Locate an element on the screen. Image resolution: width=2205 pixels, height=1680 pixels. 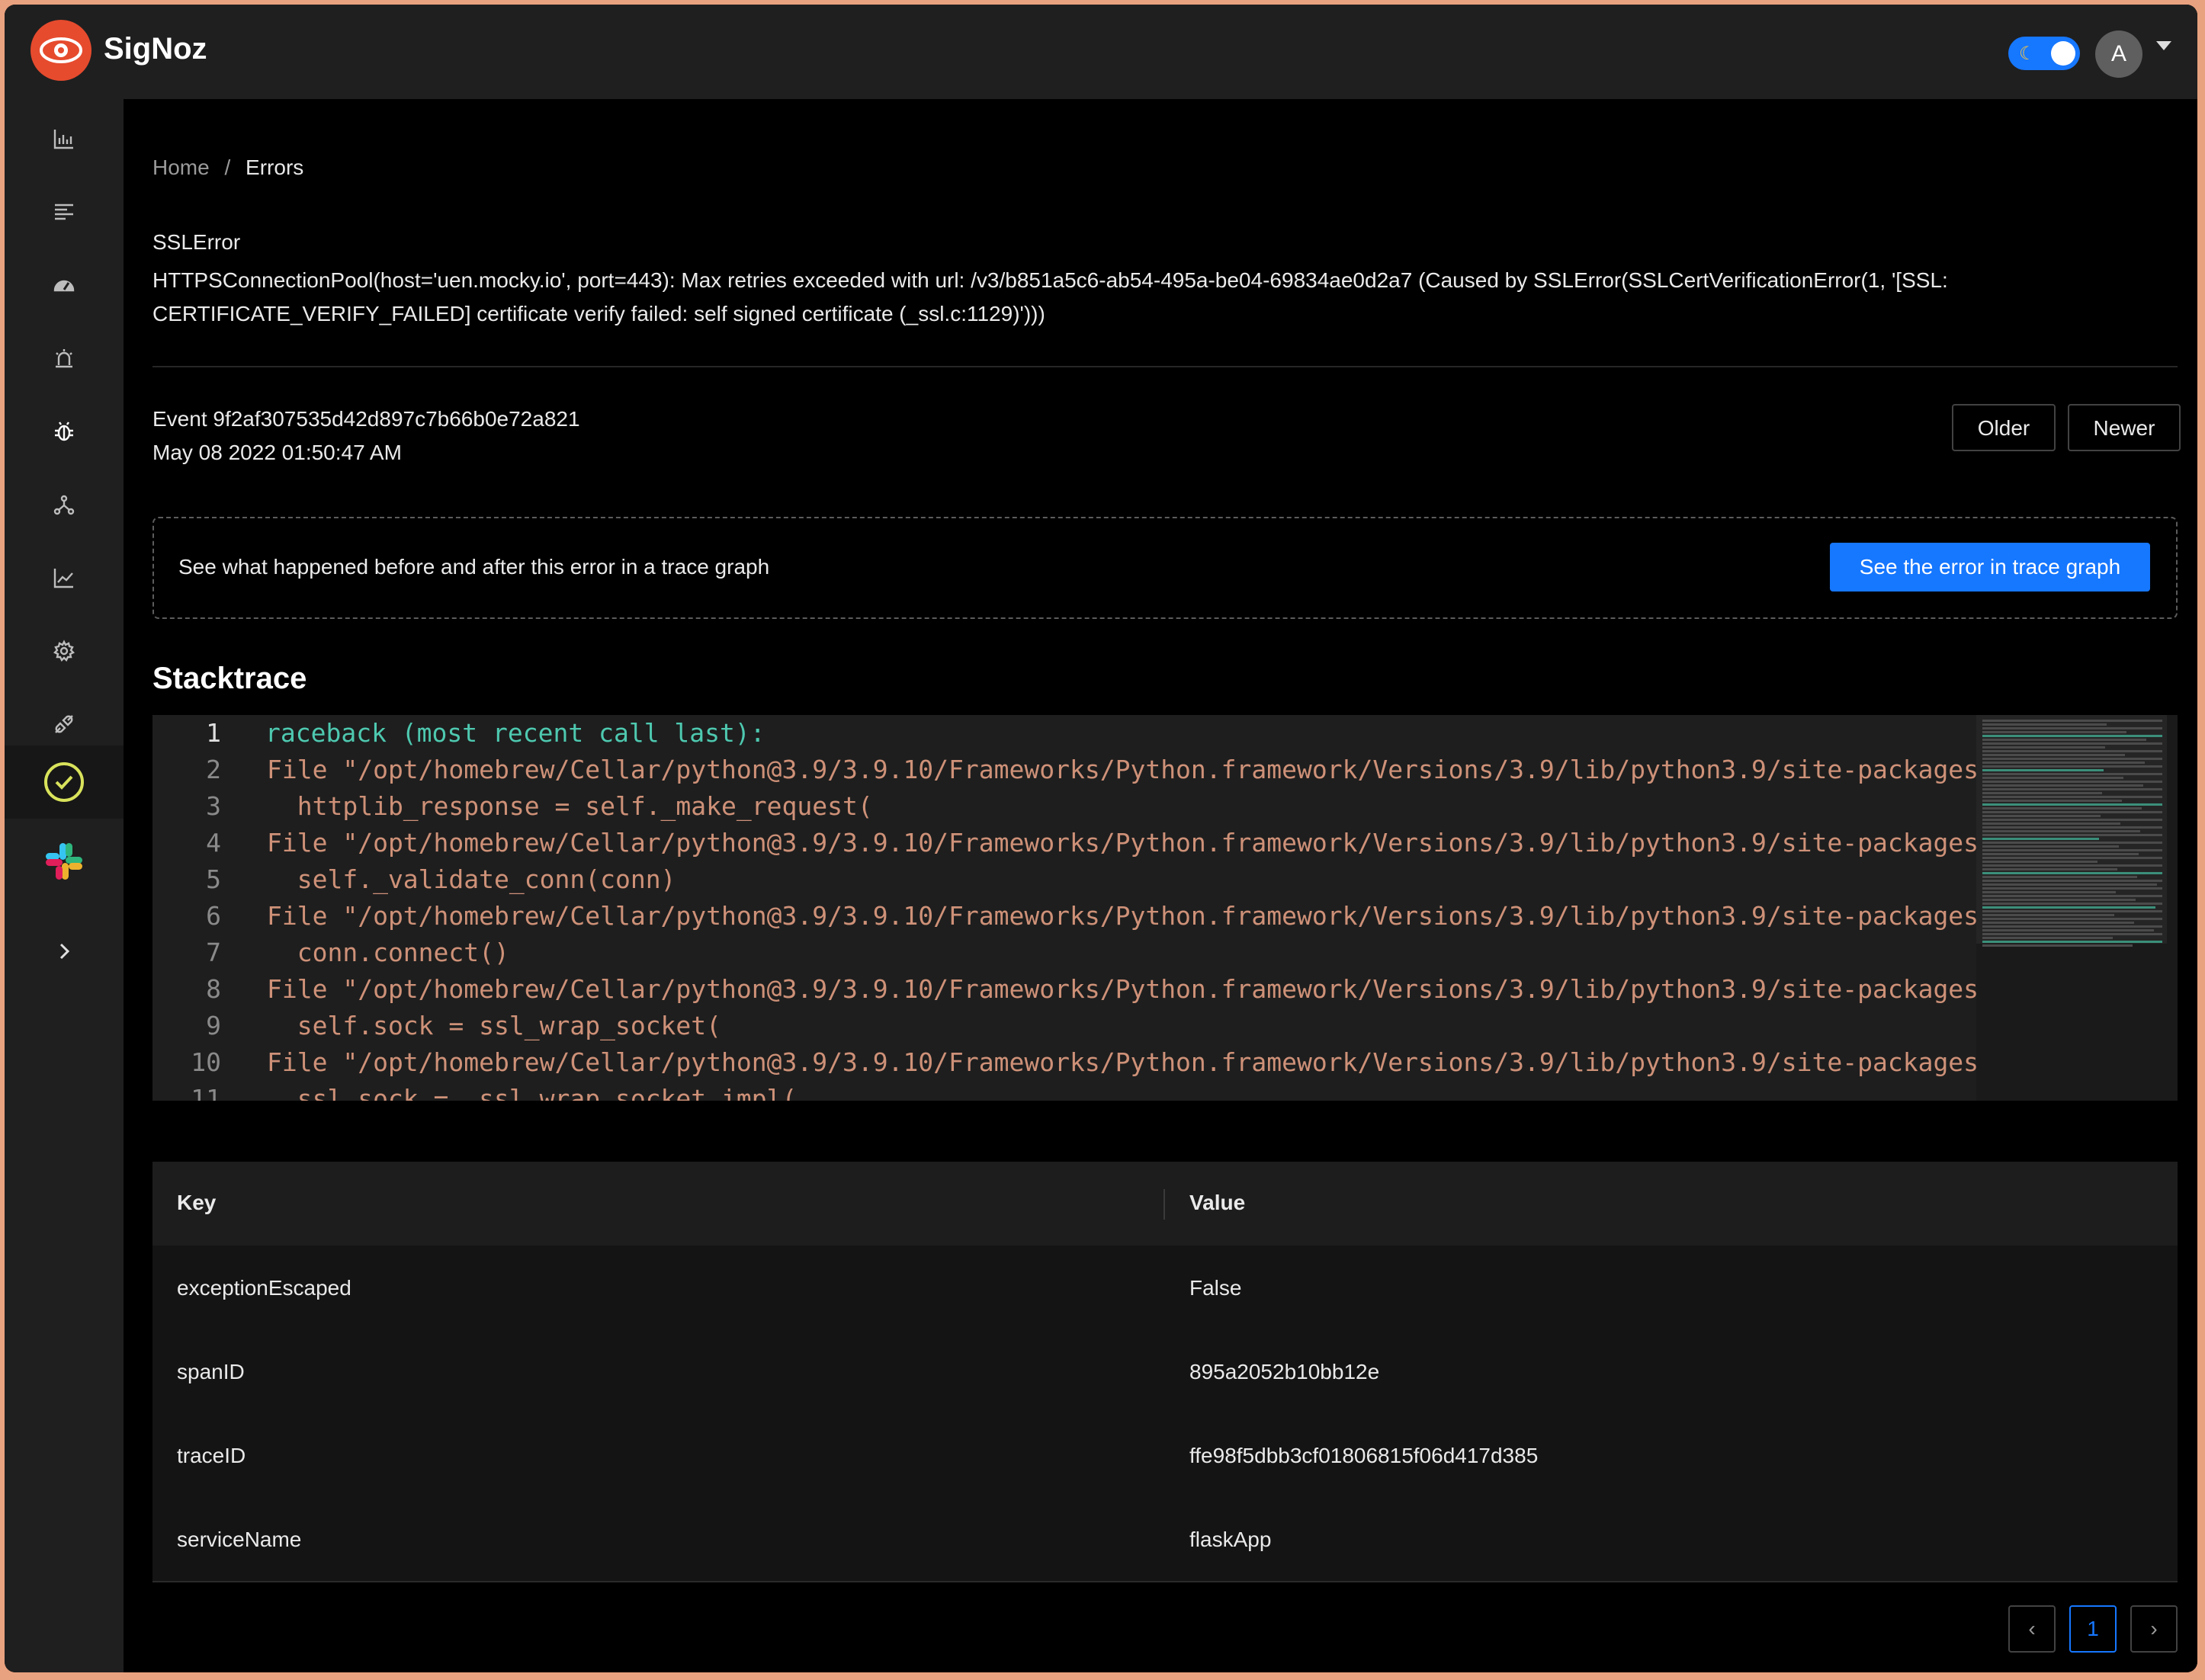
table-row: traceID ffe98f5dbb3cf01806815f06d417d385 is located at coordinates (1165, 1456).